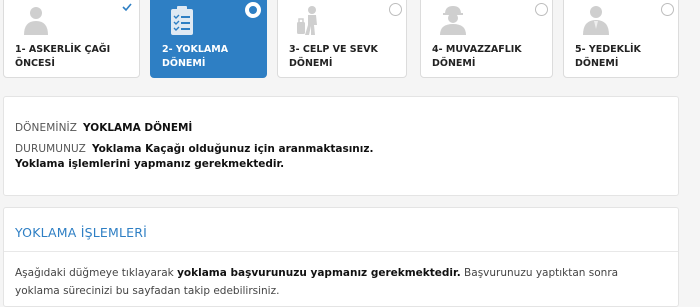  What do you see at coordinates (138, 128) in the screenshot?
I see `period-value: YOKLAMA DÖNEMİ` at bounding box center [138, 128].